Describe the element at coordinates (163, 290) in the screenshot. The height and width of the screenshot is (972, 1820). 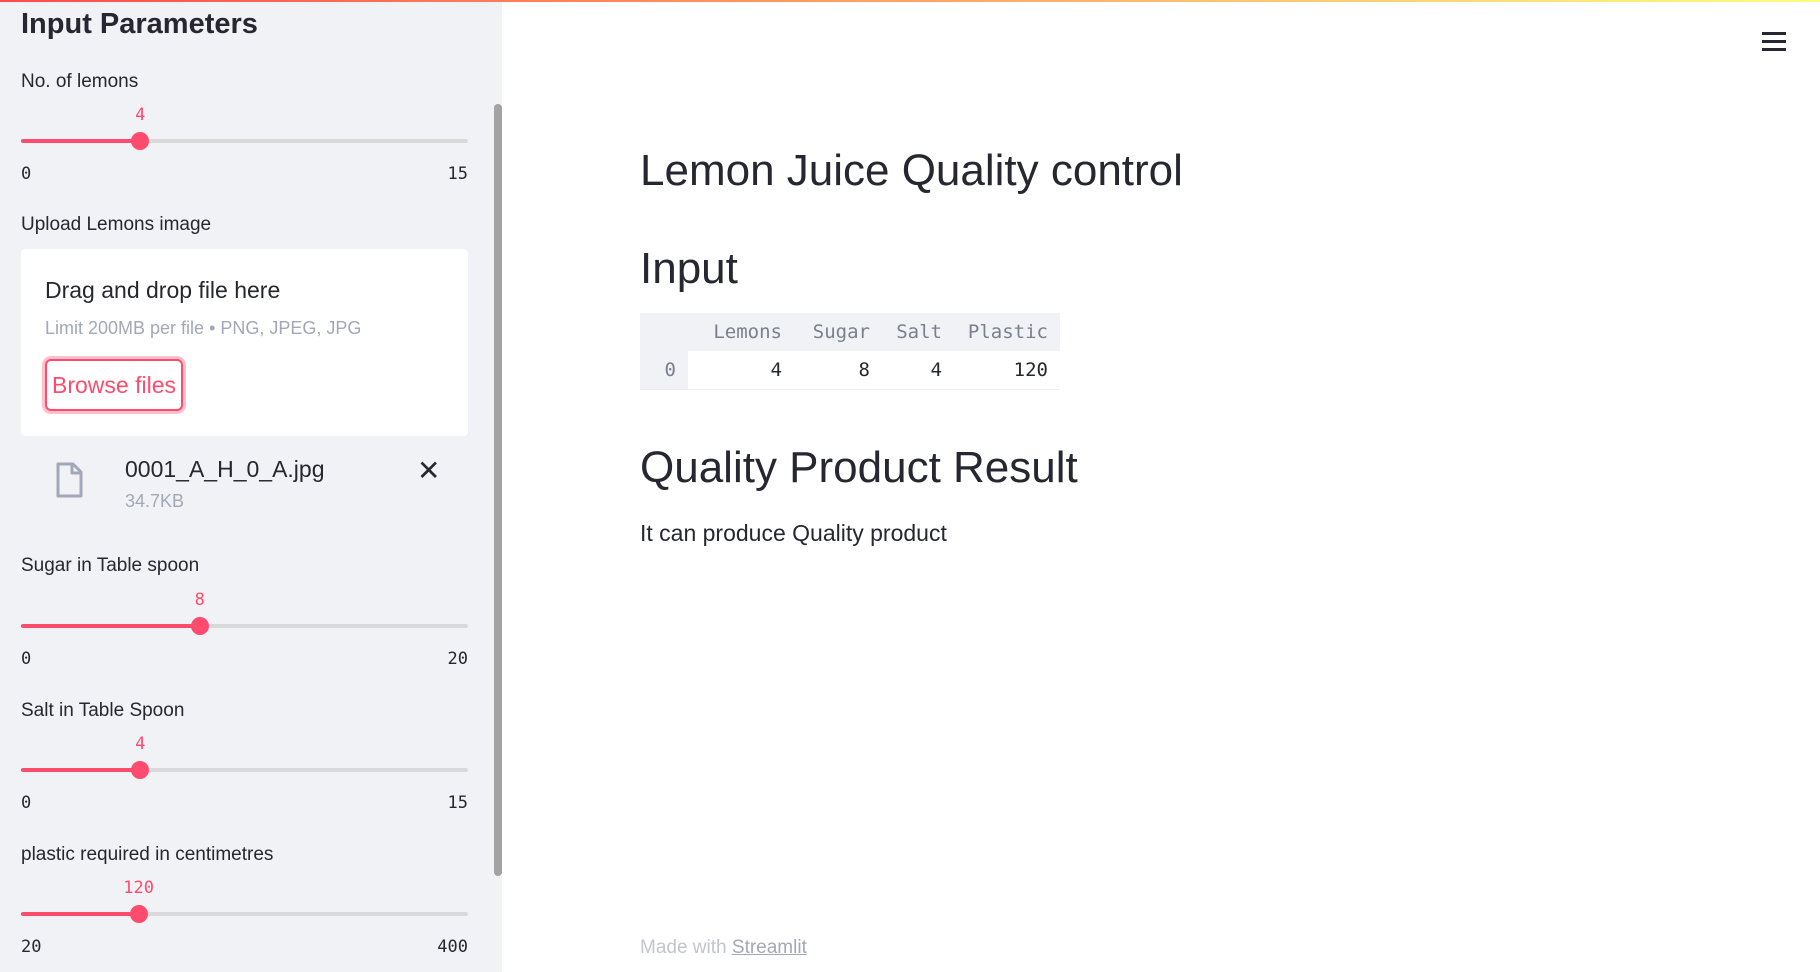
I see `dropzone-title: Drag and drop file here` at that location.